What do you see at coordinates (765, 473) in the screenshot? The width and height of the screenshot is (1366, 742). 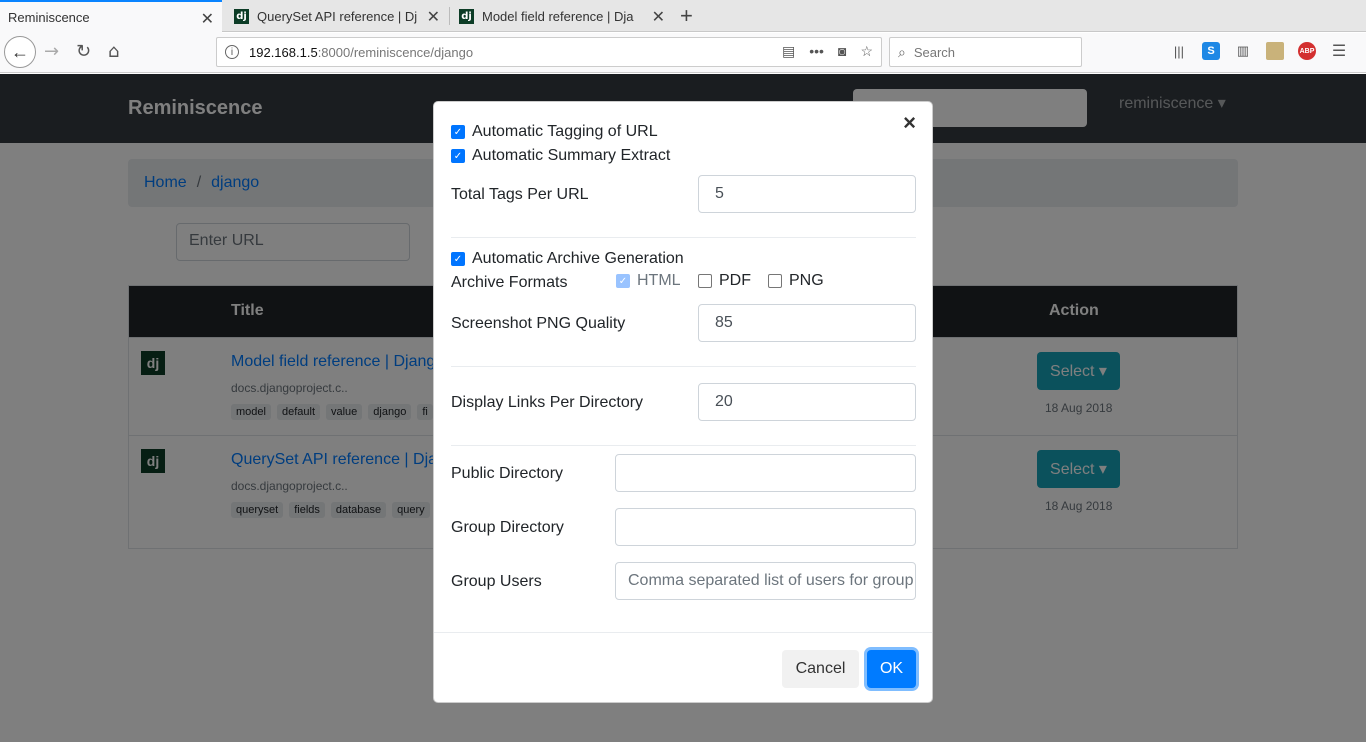 I see `public-dir-input` at bounding box center [765, 473].